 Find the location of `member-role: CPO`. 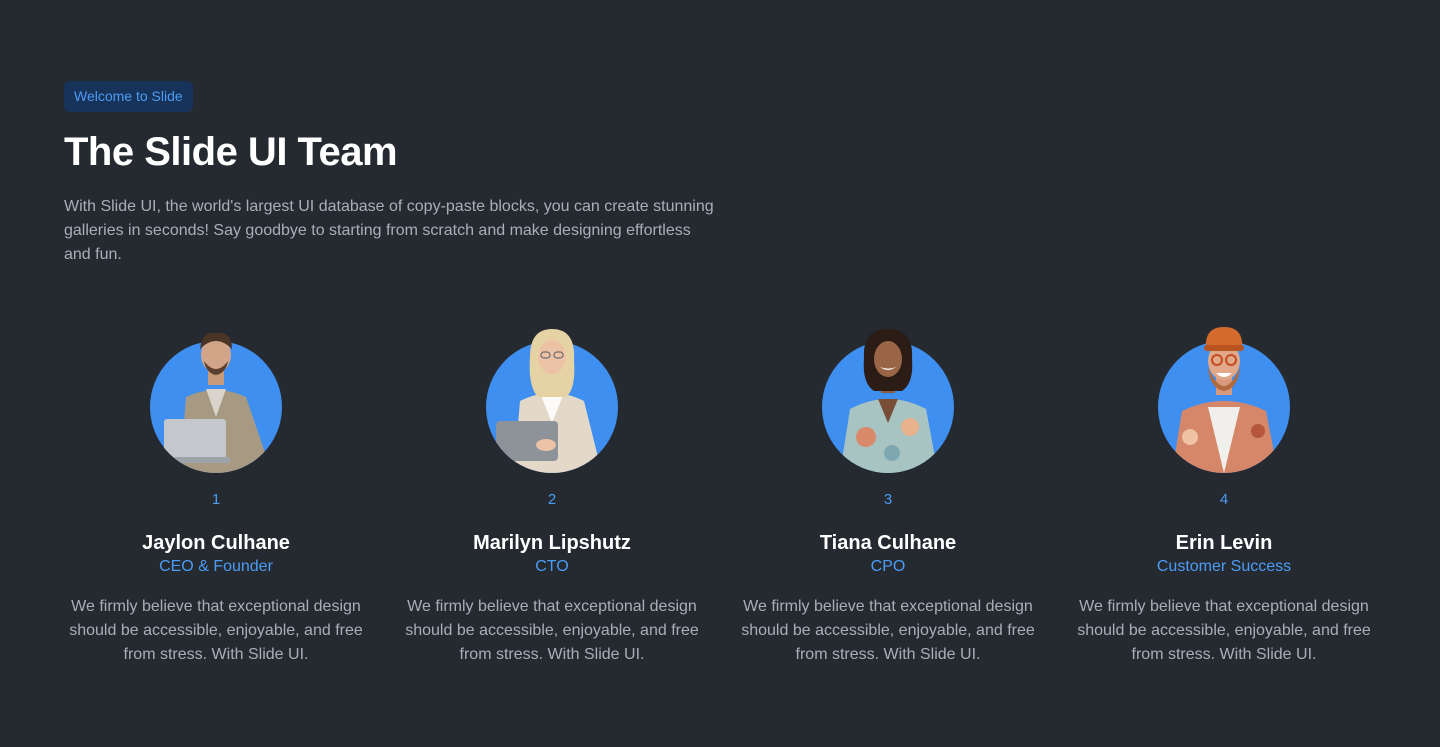

member-role: CPO is located at coordinates (888, 566).